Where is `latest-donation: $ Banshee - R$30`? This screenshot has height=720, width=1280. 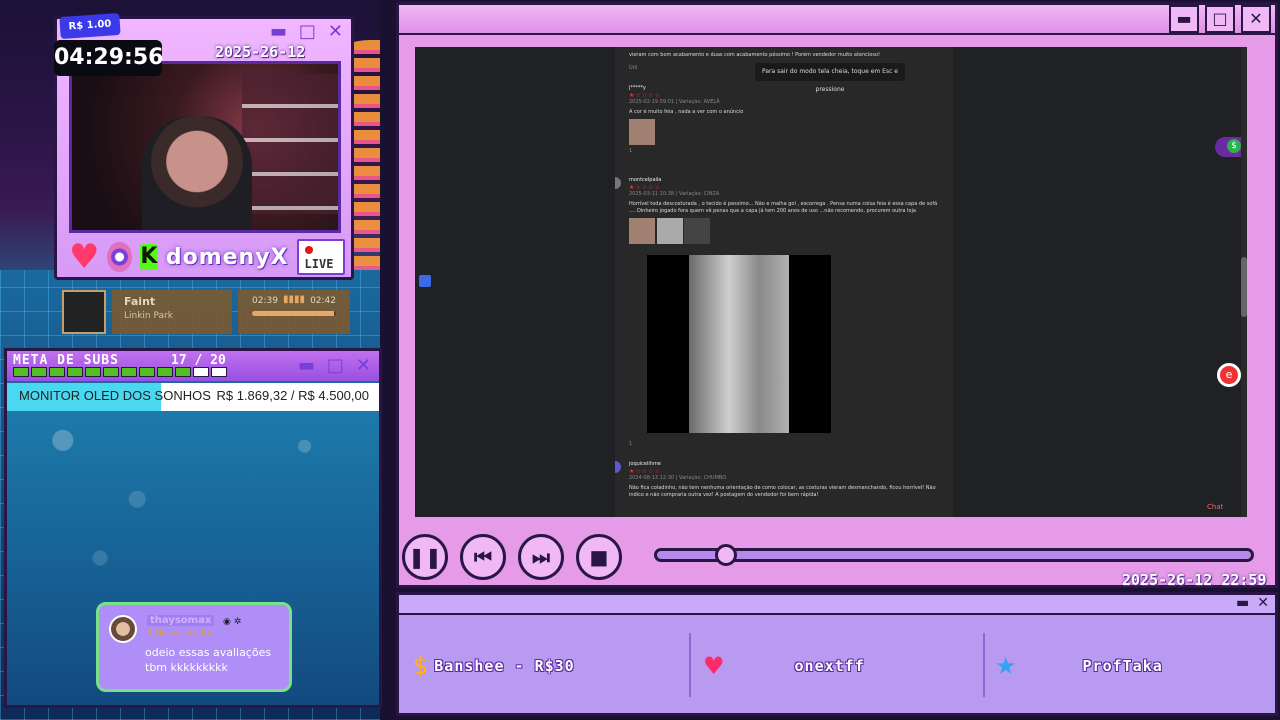
latest-donation: $ Banshee - R$30 is located at coordinates (494, 666).